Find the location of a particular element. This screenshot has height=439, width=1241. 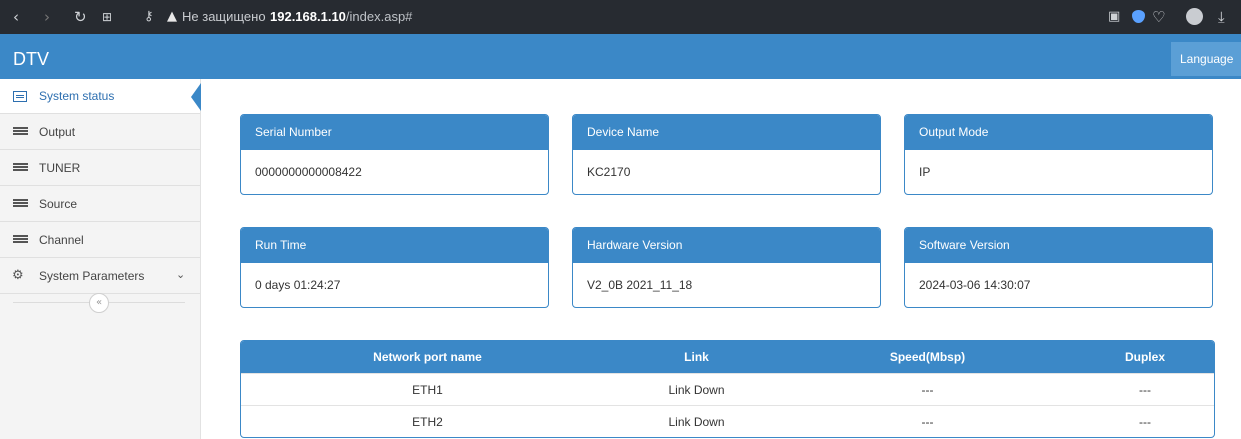

card-serial-number: Serial Number 0000000000008422 is located at coordinates (394, 154).